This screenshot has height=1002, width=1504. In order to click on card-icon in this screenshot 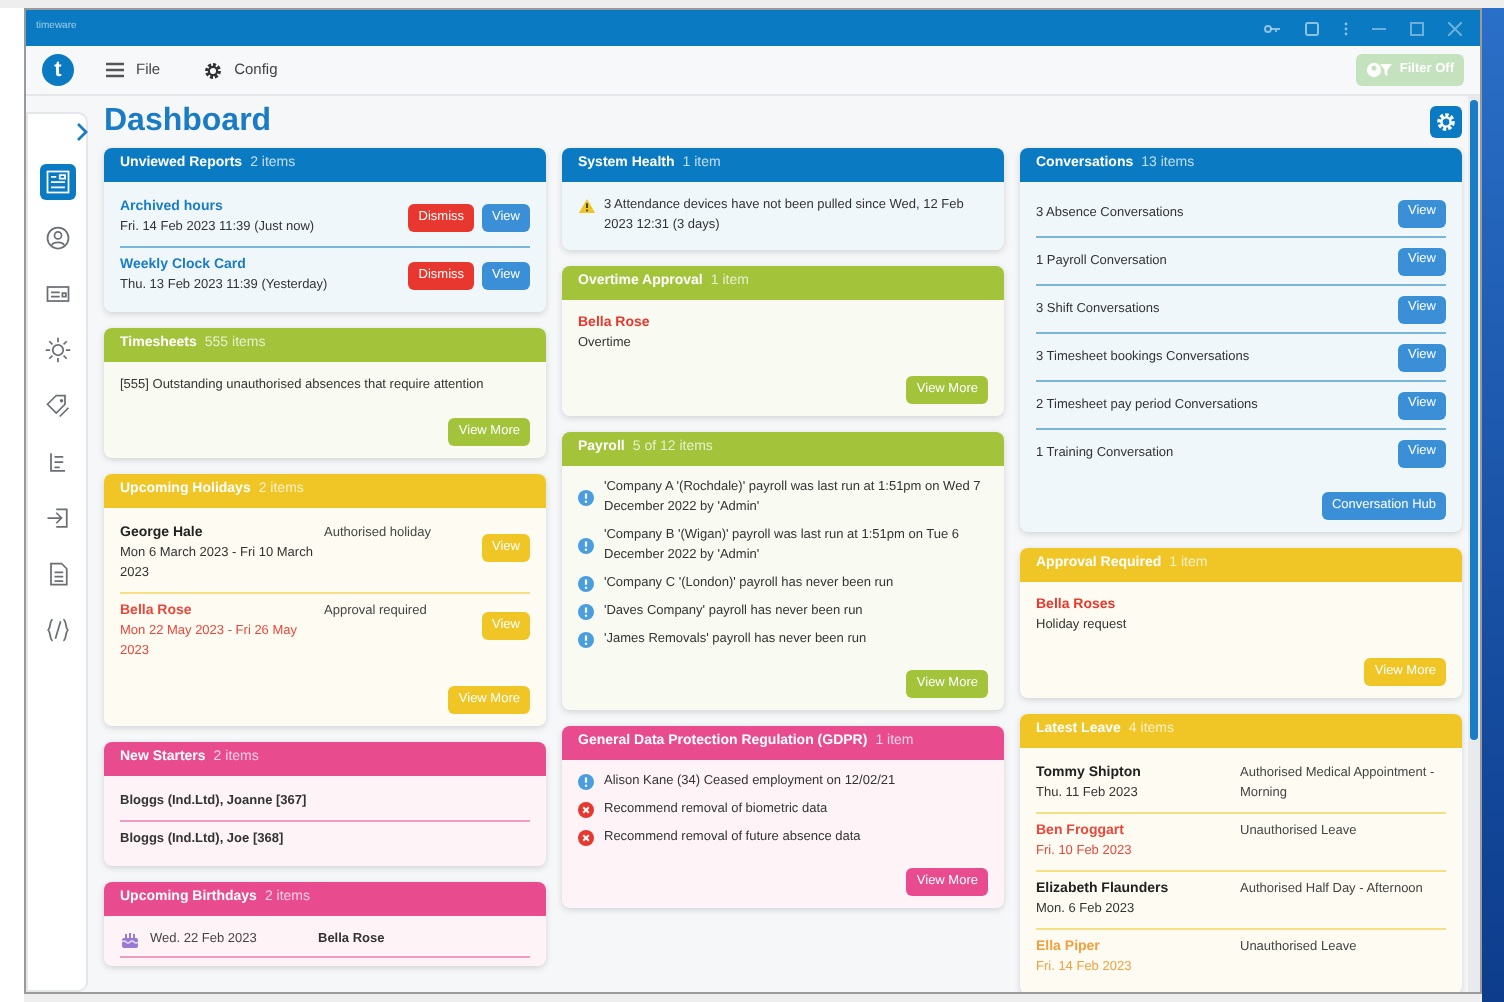, I will do `click(57, 294)`.